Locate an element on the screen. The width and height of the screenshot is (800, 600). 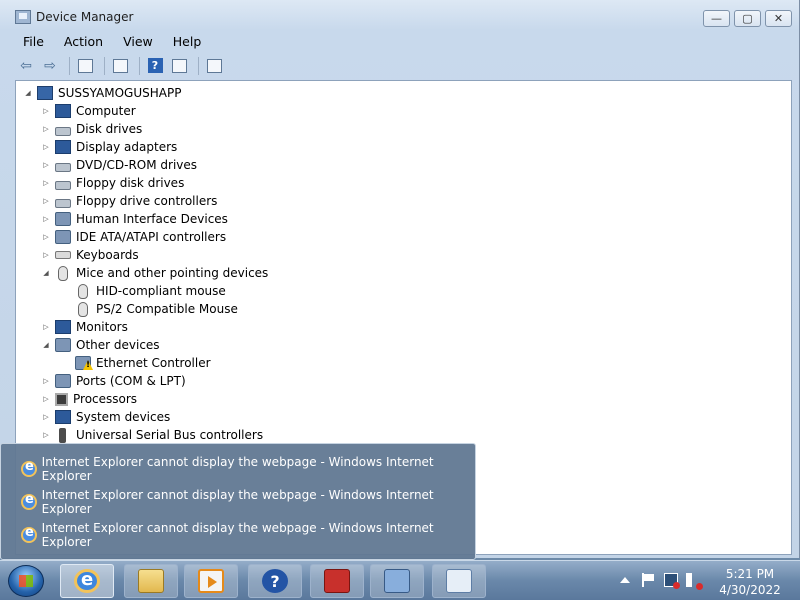
keyboard-icon is located at coordinates (63, 255).